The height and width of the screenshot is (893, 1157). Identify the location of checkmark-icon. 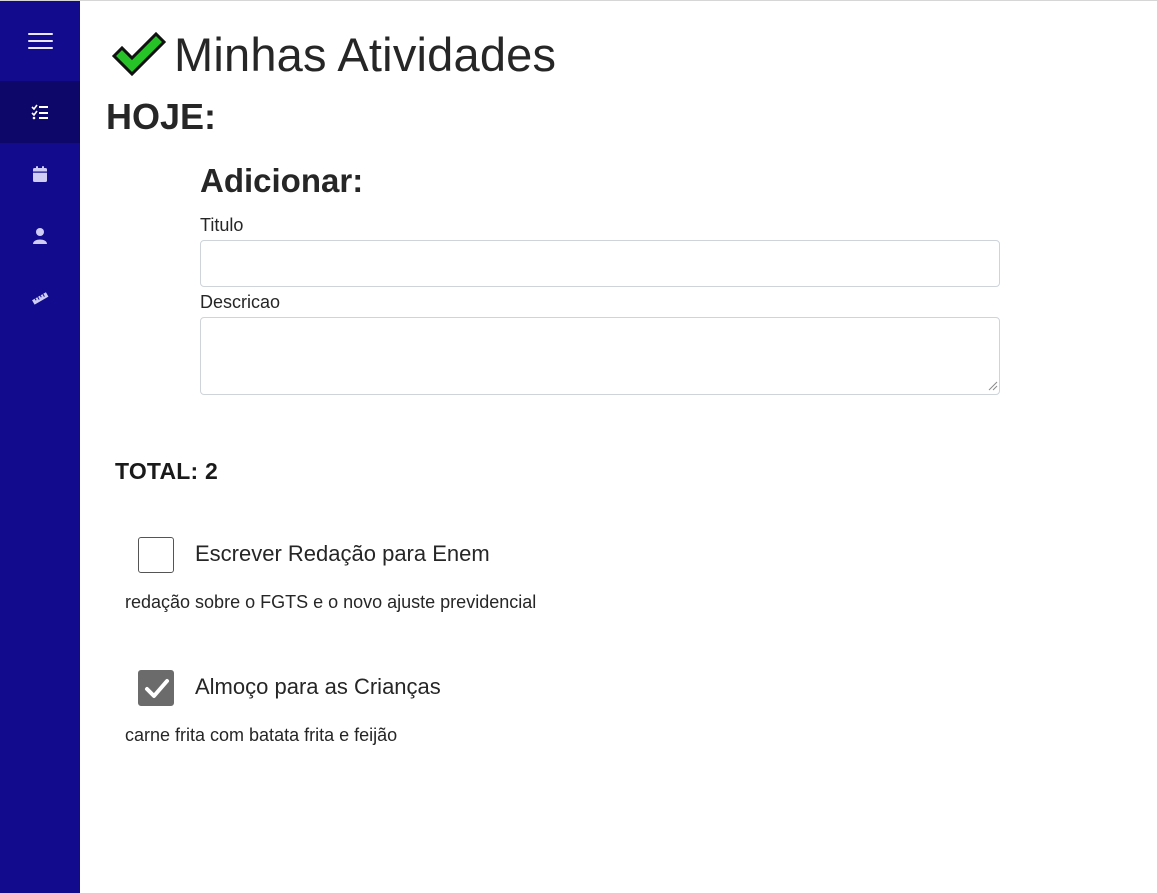
(139, 54).